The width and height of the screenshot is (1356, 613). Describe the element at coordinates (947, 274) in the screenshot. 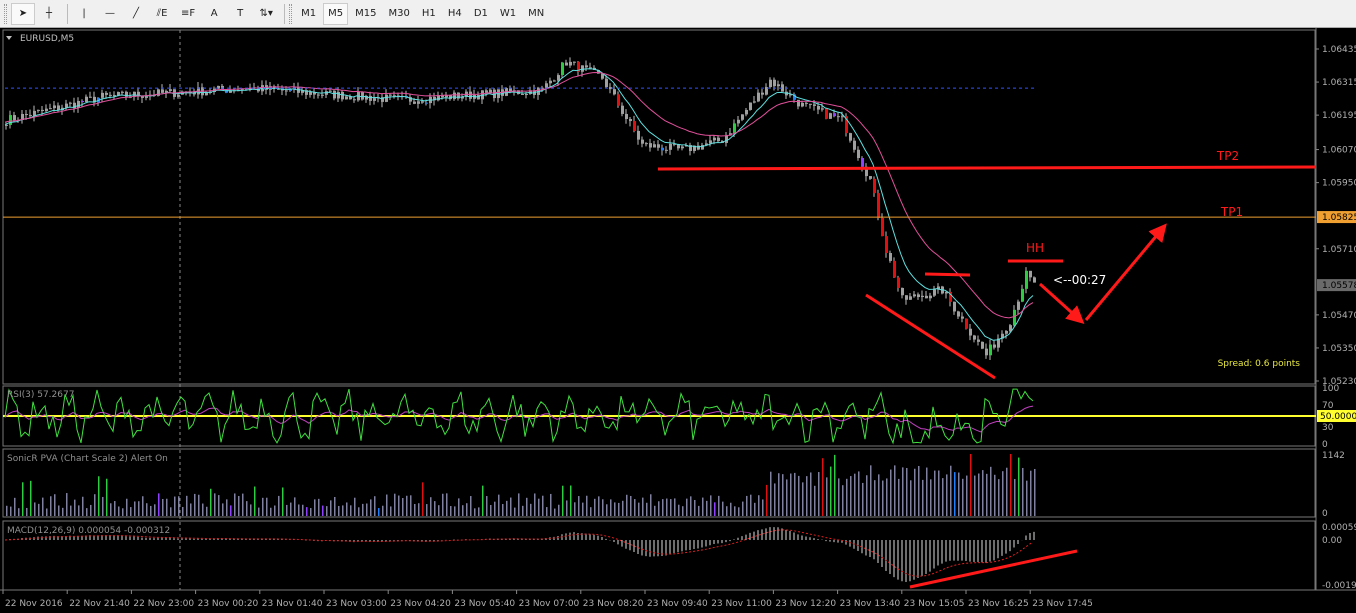

I see `trendline-annotation` at that location.